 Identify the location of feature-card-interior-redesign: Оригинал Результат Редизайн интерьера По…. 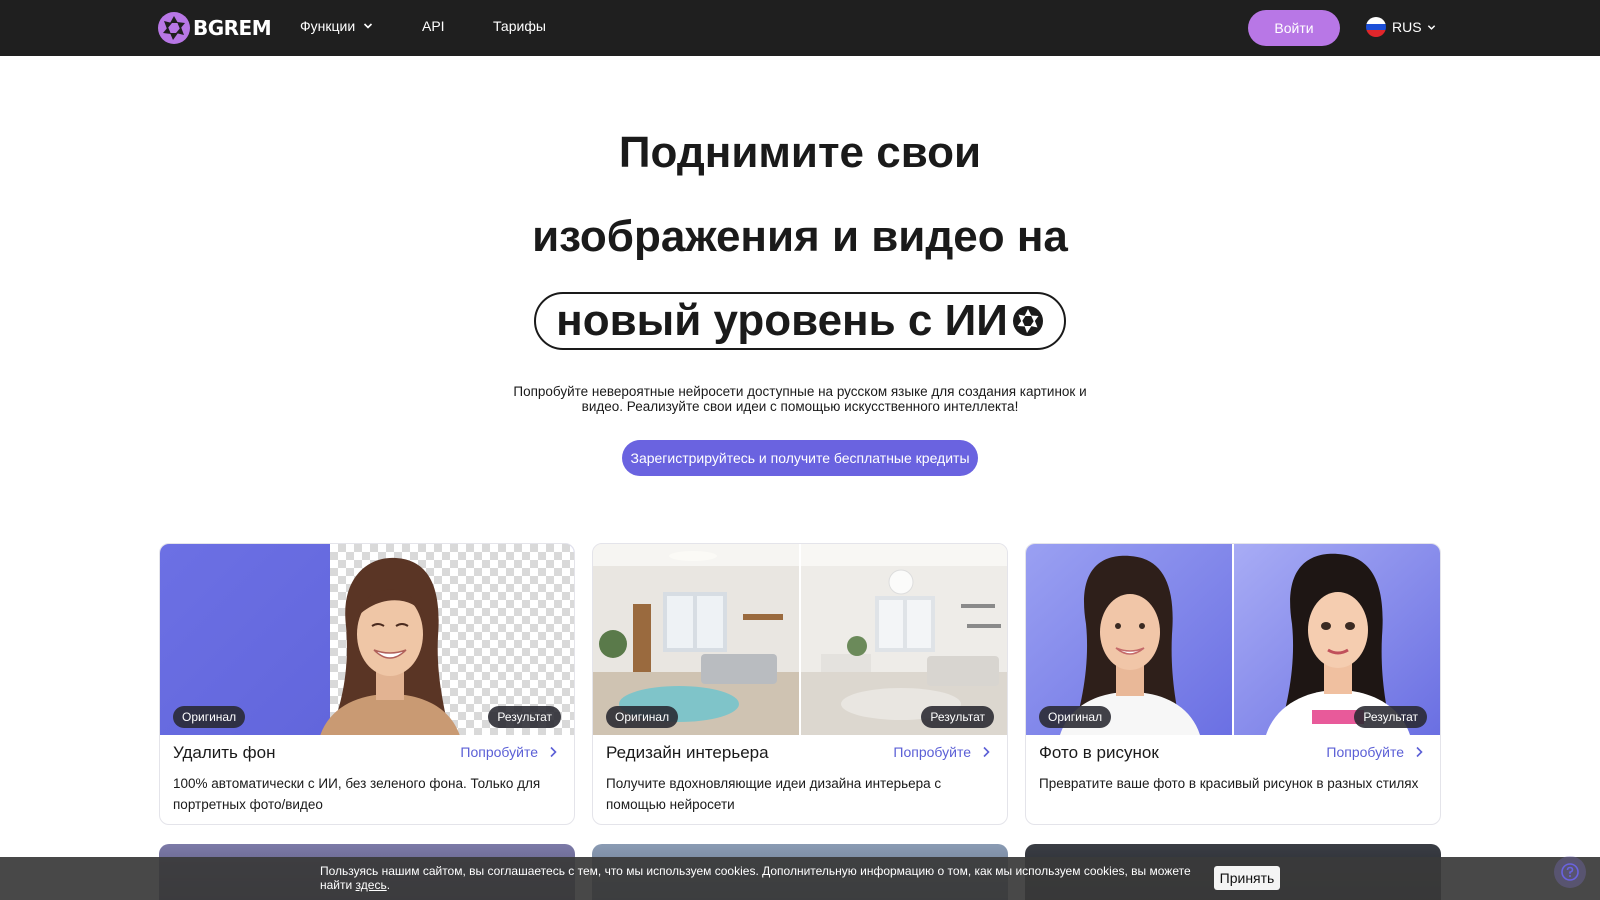
(800, 684).